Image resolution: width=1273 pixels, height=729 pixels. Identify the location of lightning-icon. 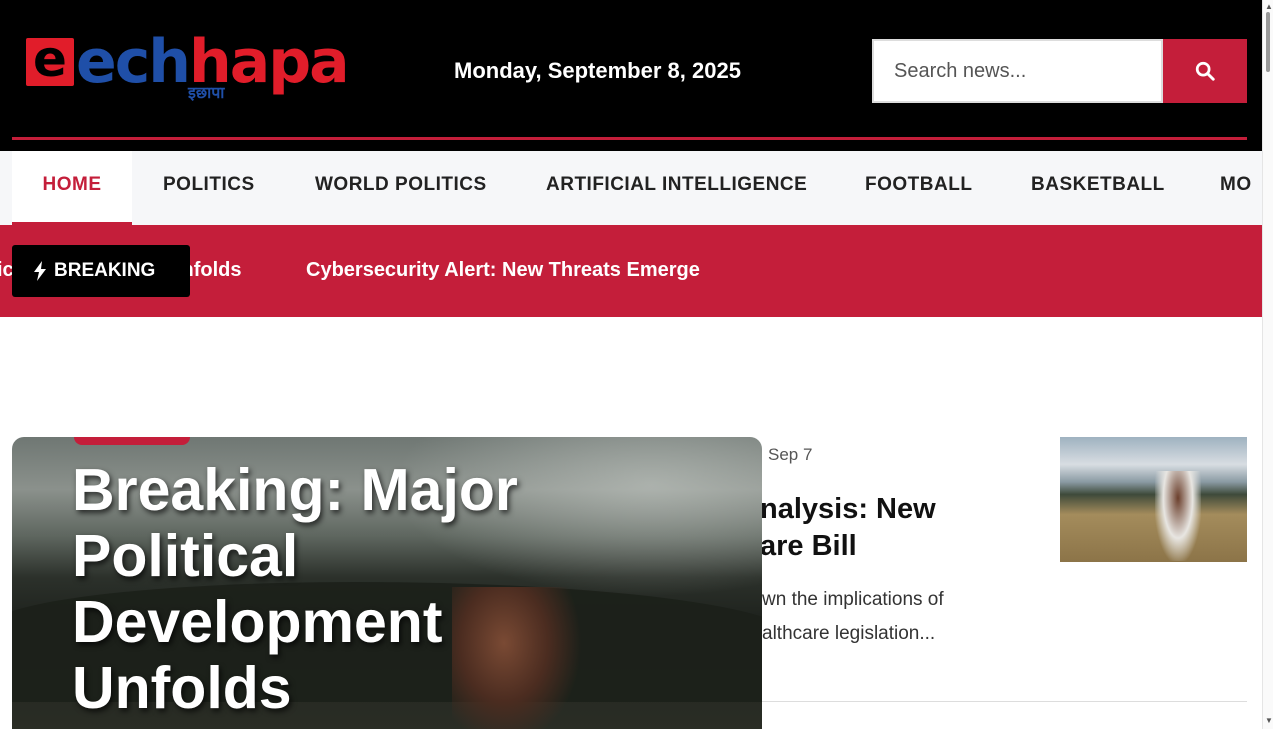
(40, 271).